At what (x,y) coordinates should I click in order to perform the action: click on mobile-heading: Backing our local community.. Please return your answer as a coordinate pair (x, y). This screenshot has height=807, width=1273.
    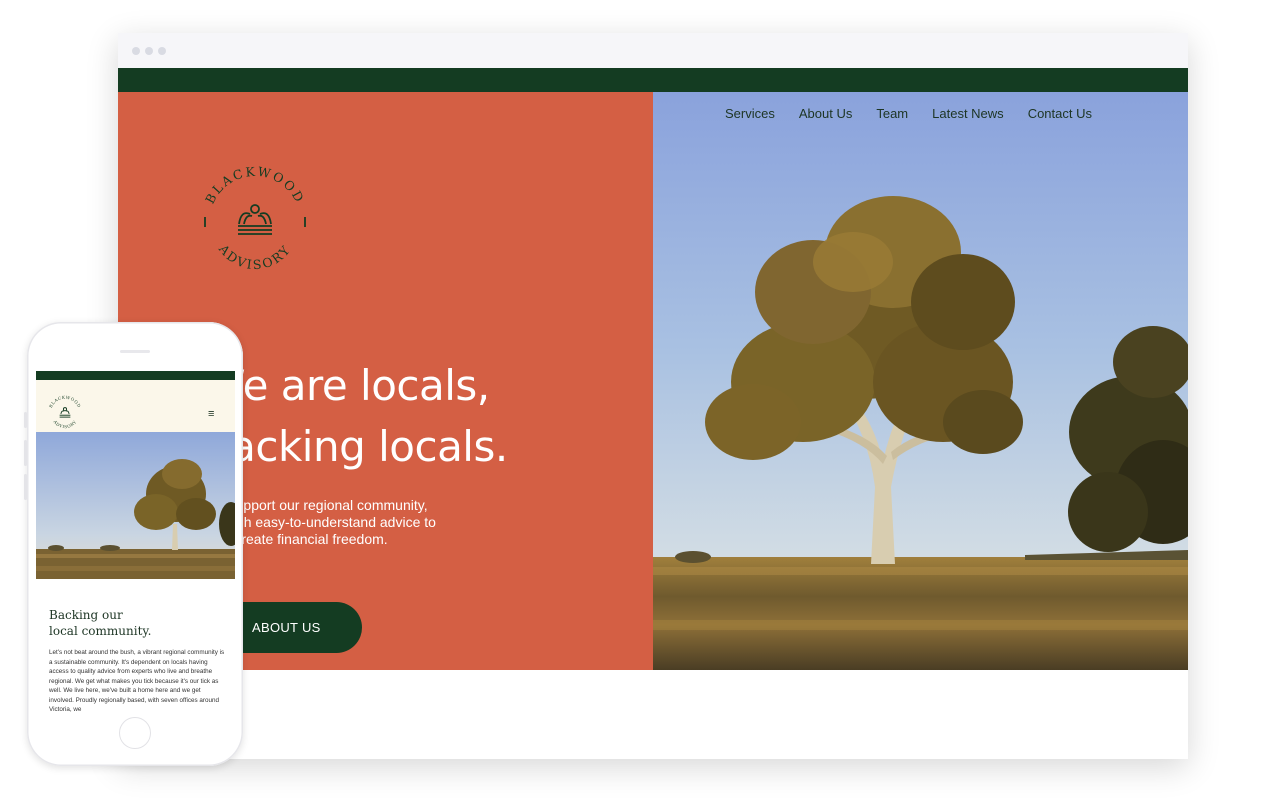
    Looking at the image, I should click on (100, 623).